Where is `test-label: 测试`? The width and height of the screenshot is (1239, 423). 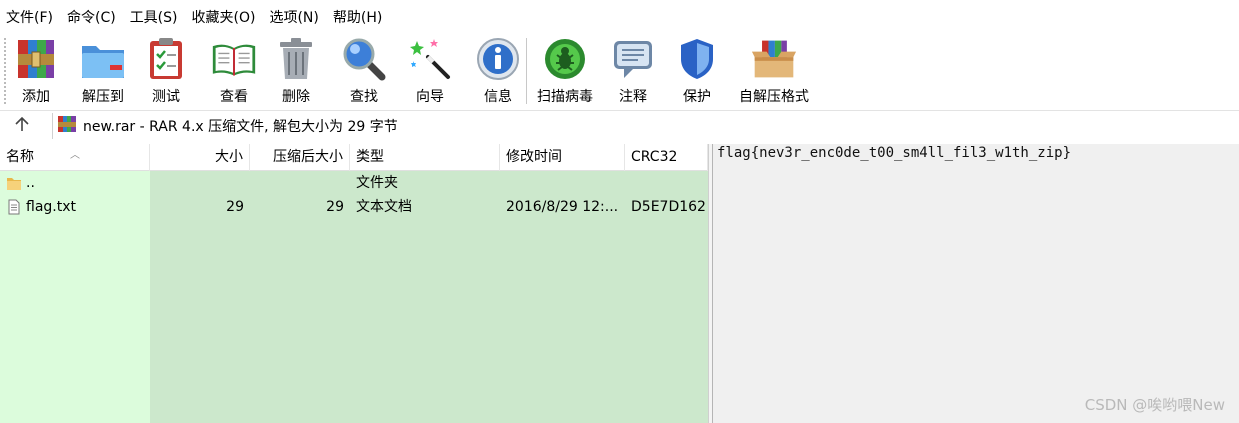 test-label: 测试 is located at coordinates (166, 97).